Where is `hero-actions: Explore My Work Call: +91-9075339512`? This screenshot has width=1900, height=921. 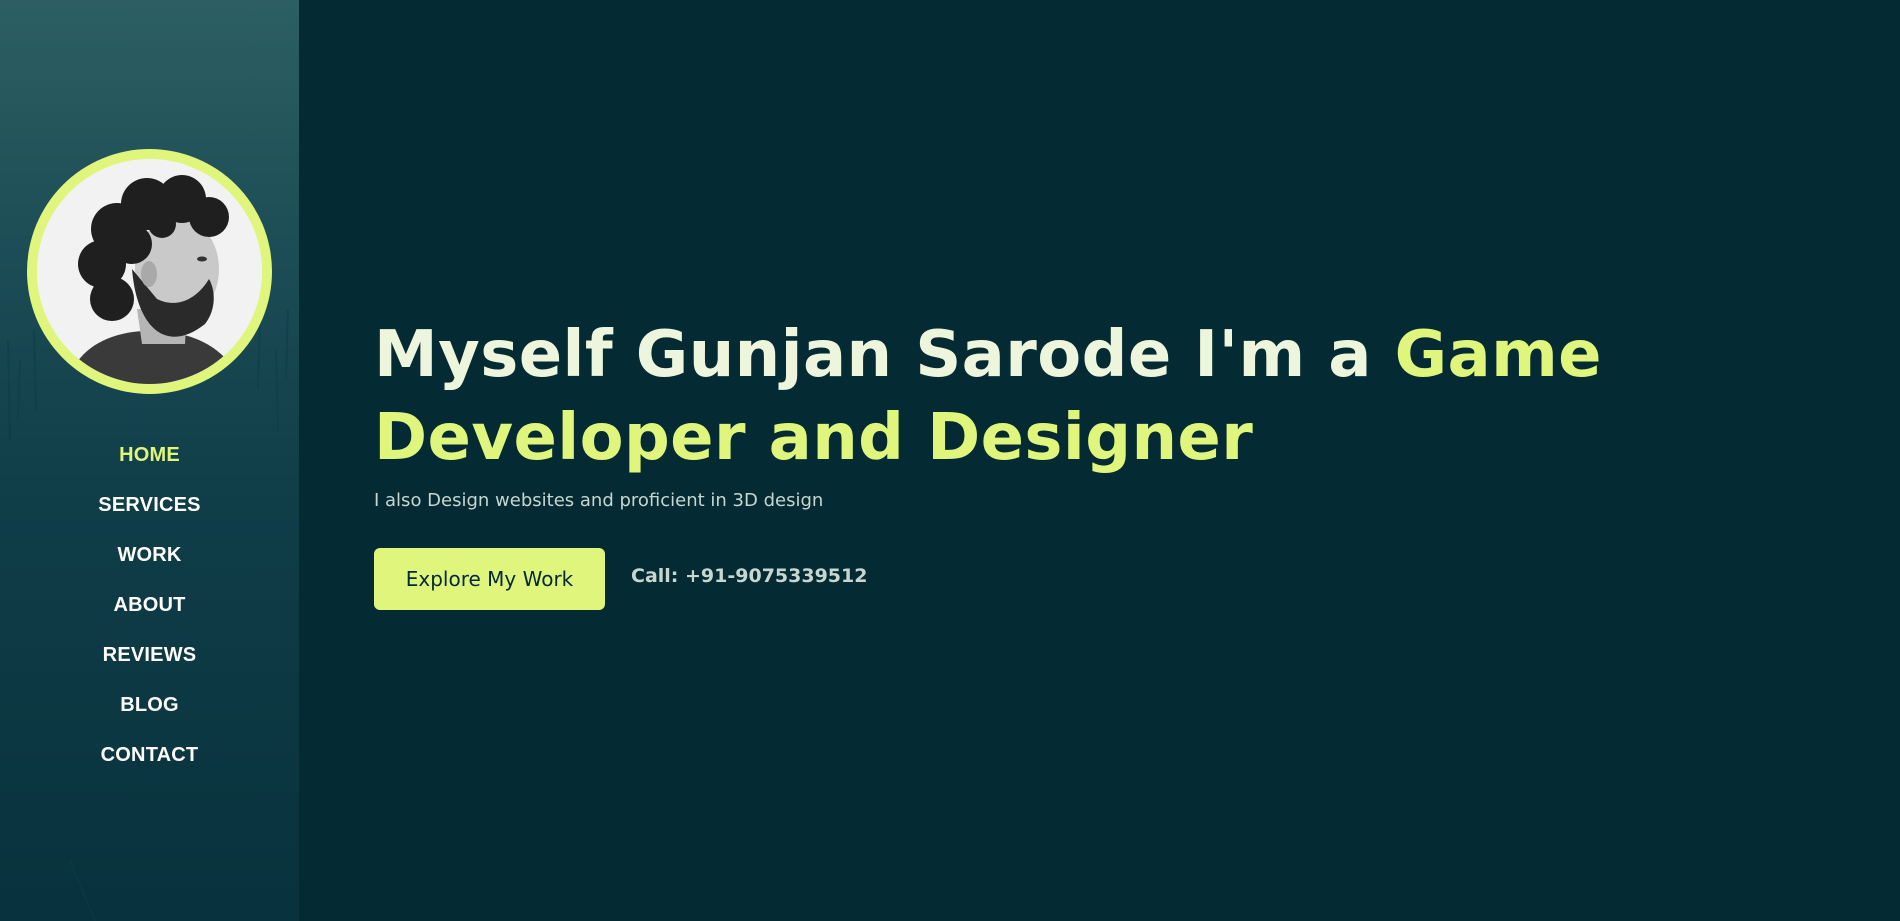 hero-actions: Explore My Work Call: +91-9075339512 is located at coordinates (1024, 579).